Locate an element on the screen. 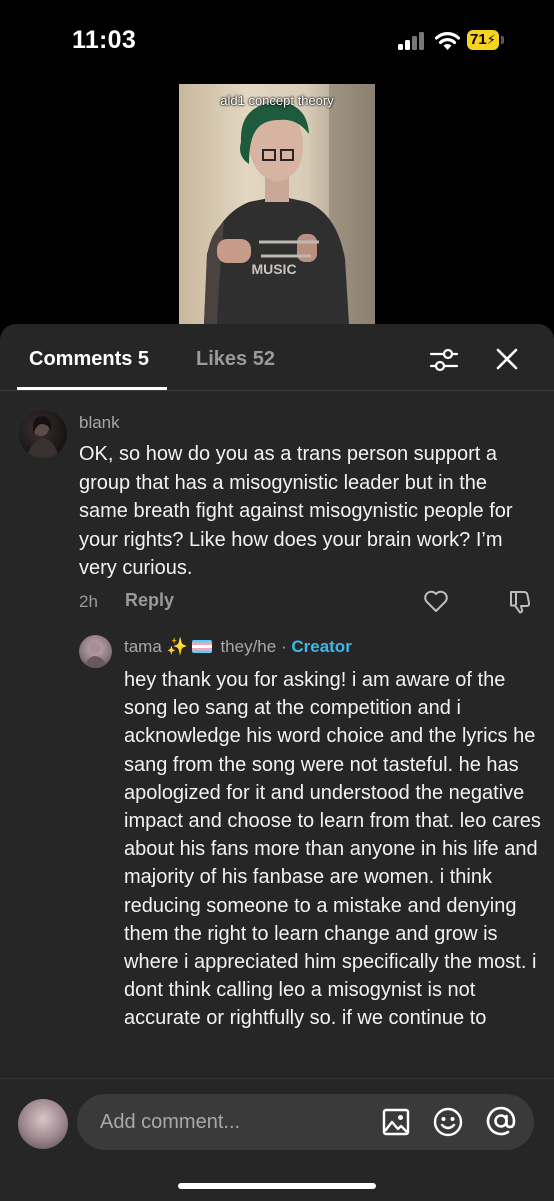  home-indicator is located at coordinates (277, 1186).